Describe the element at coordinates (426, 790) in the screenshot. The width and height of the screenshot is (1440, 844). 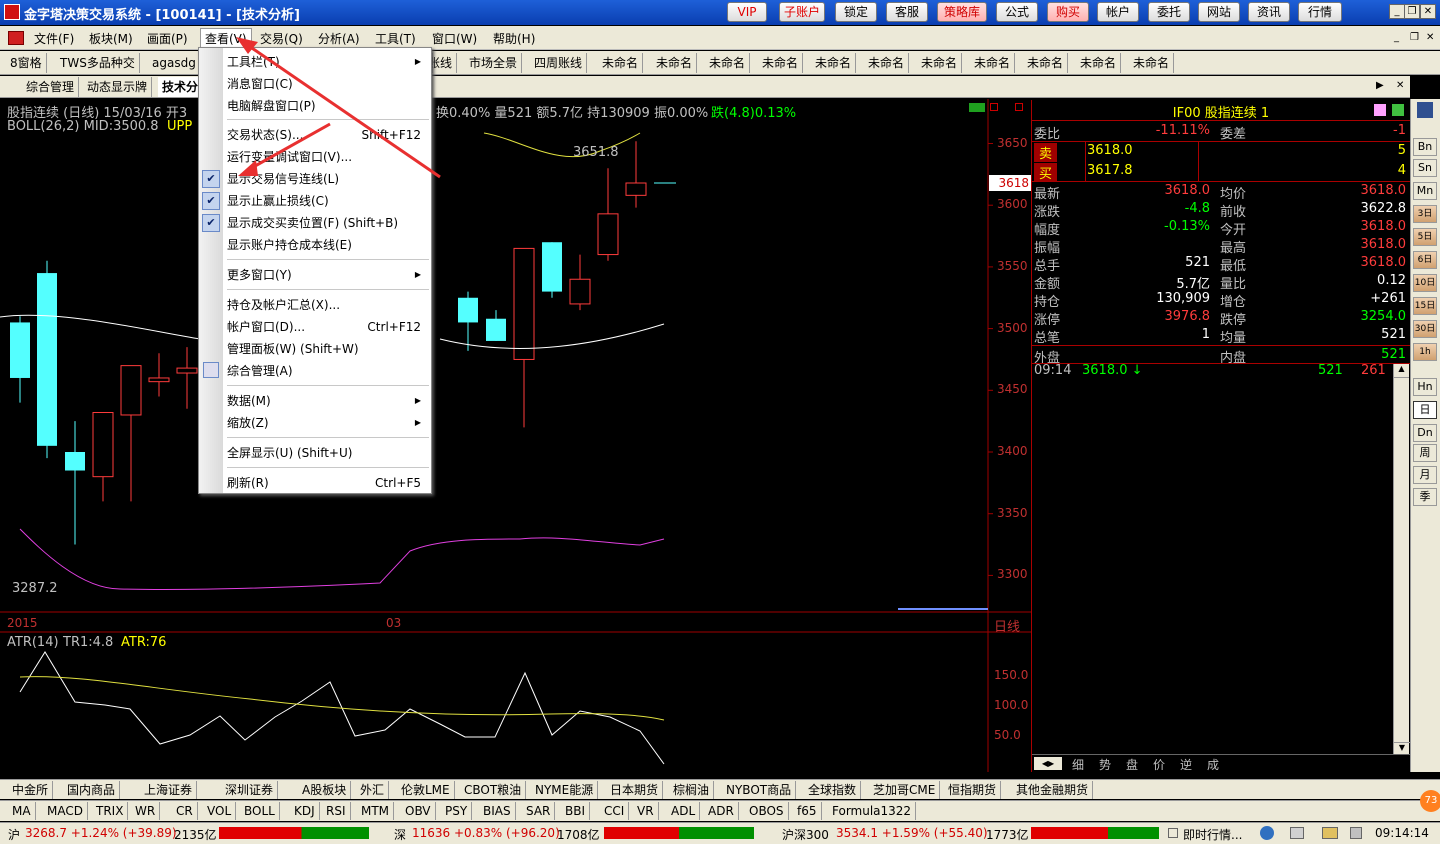
I see `market-tab-6: 伦敦LME` at that location.